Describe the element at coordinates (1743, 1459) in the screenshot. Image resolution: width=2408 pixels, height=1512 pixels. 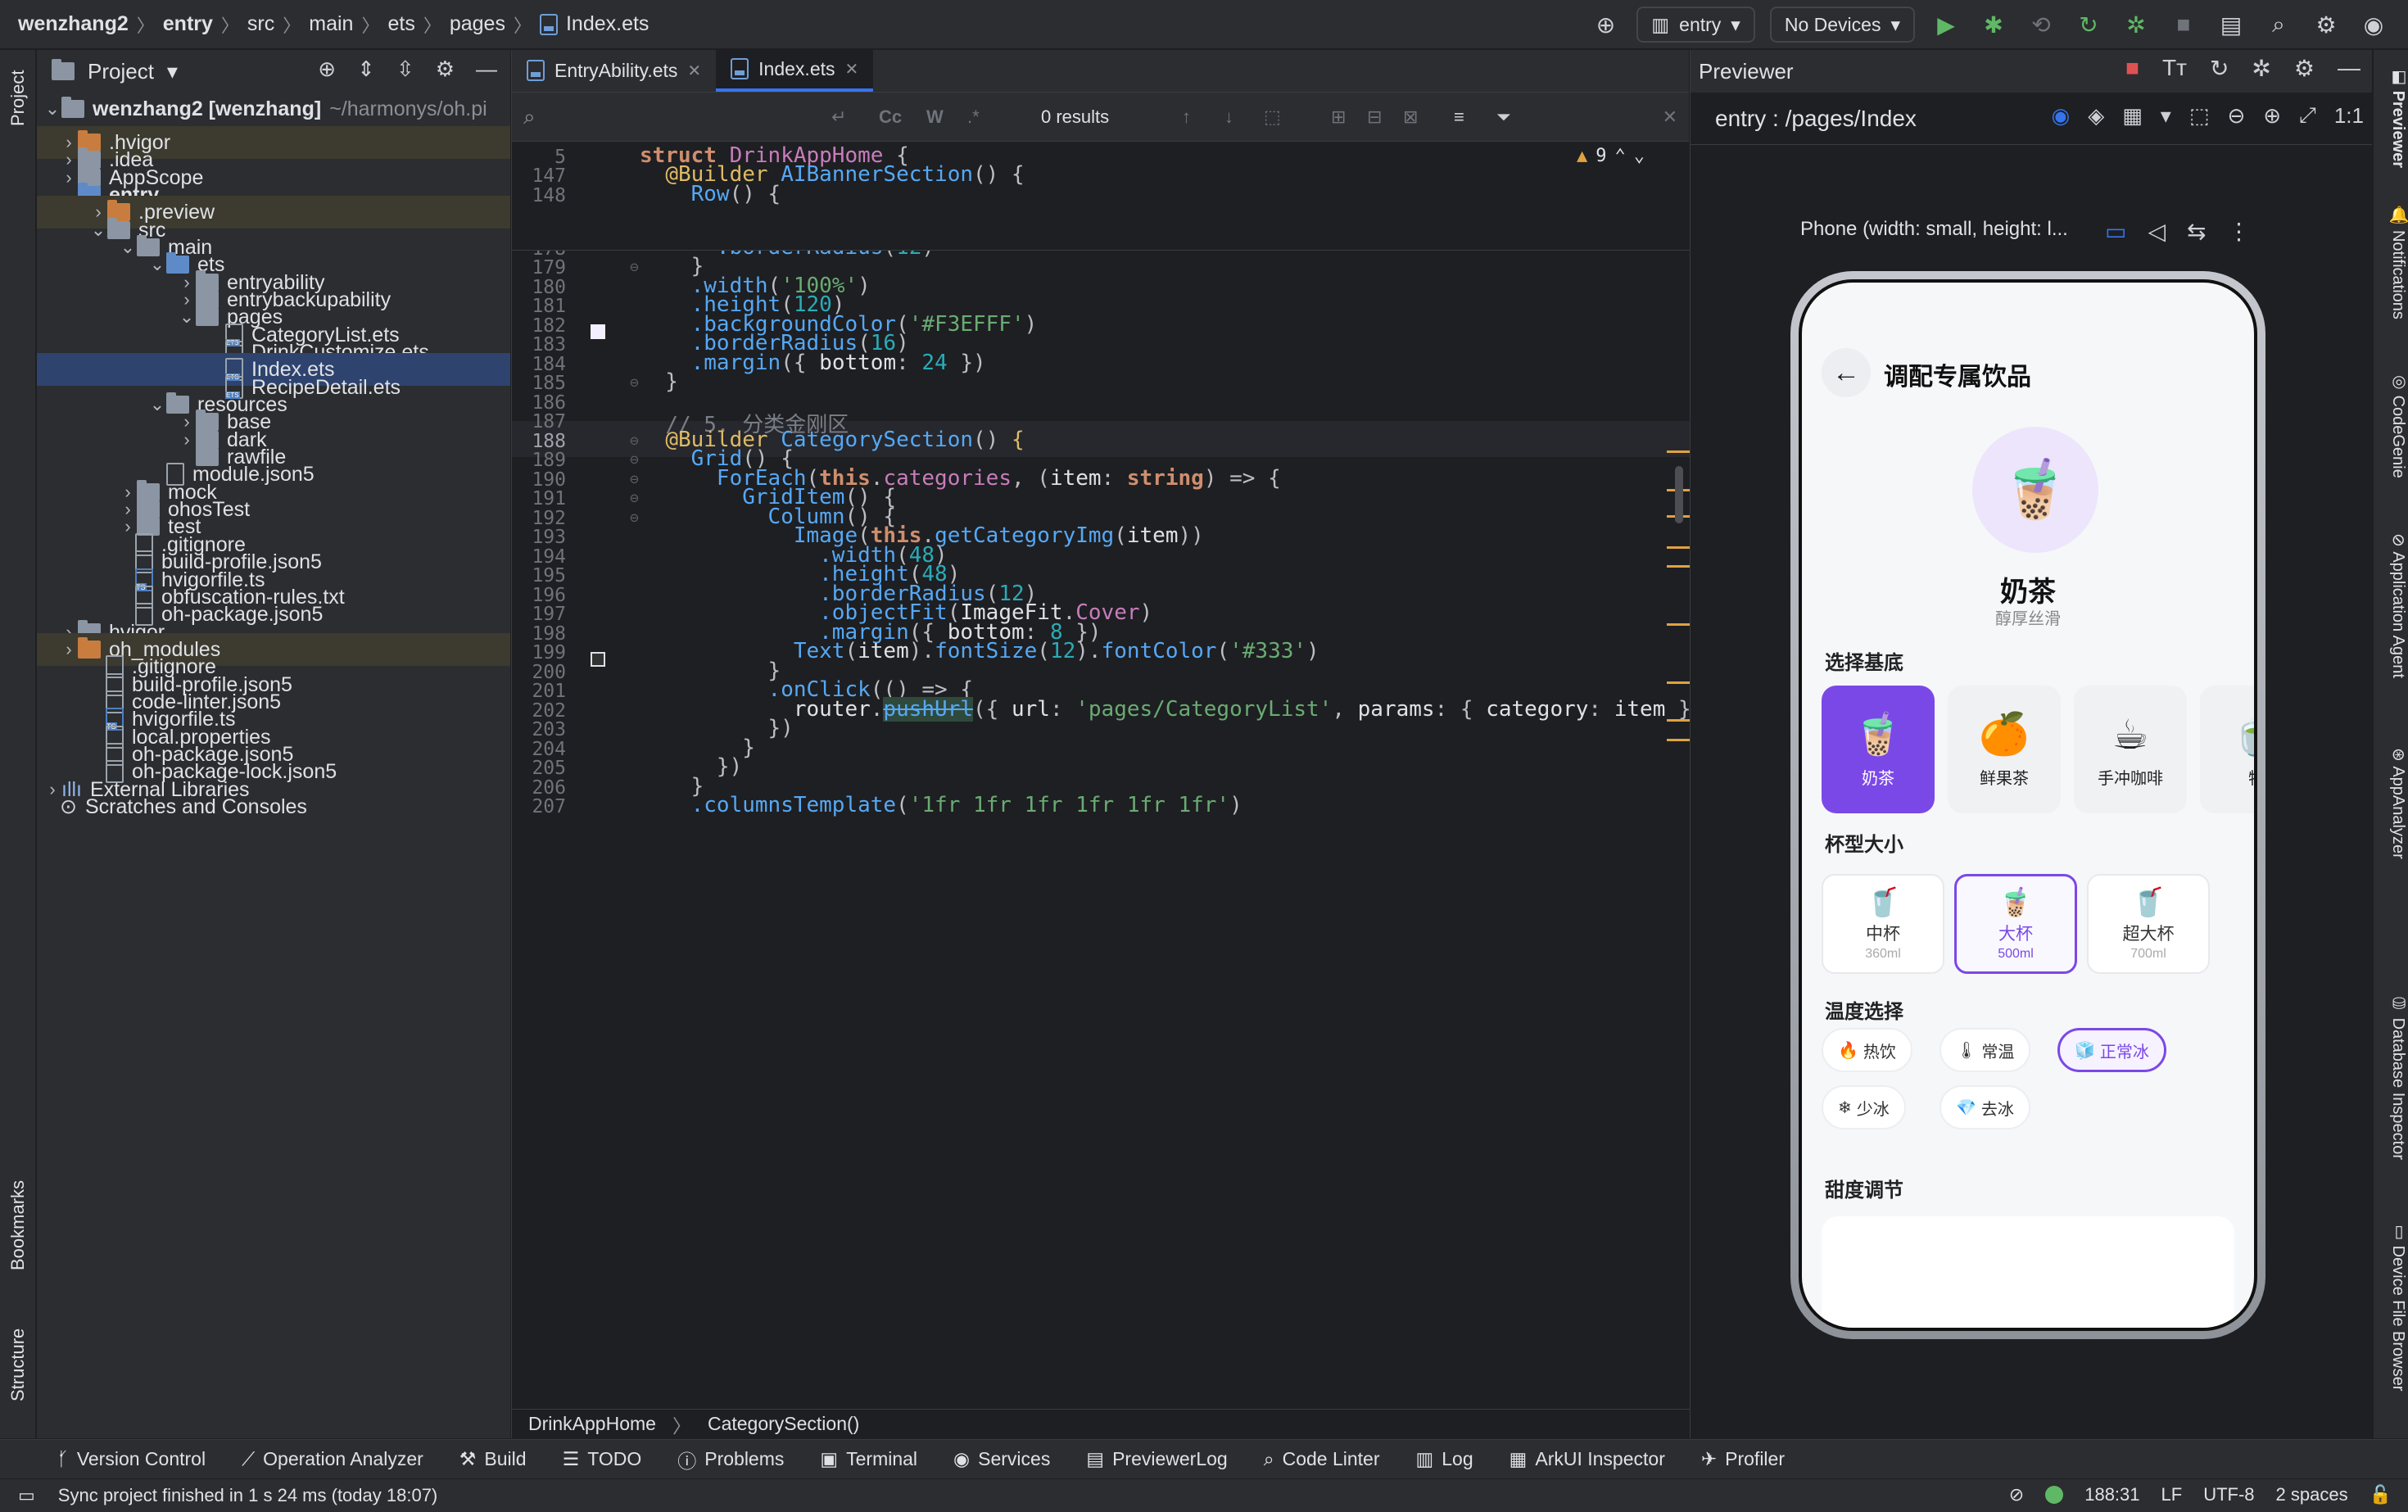
I see `profiler-tab: ✈ Profiler` at that location.